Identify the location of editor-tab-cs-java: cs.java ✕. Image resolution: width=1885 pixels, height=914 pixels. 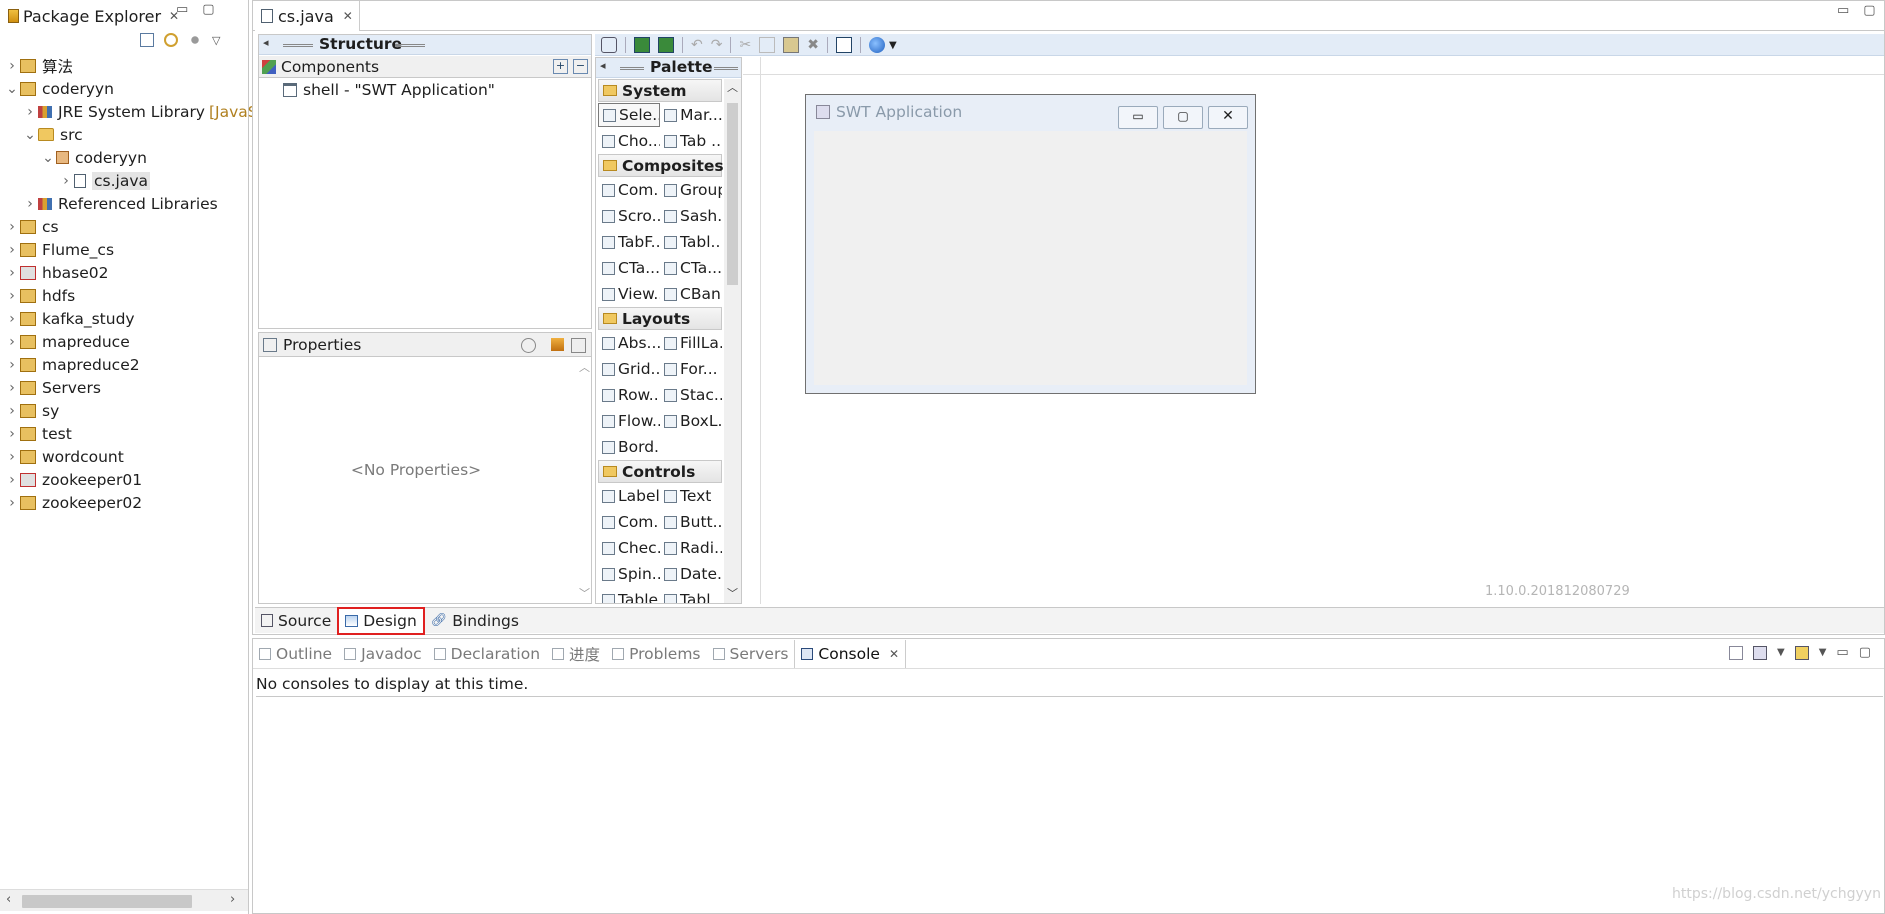
(307, 16).